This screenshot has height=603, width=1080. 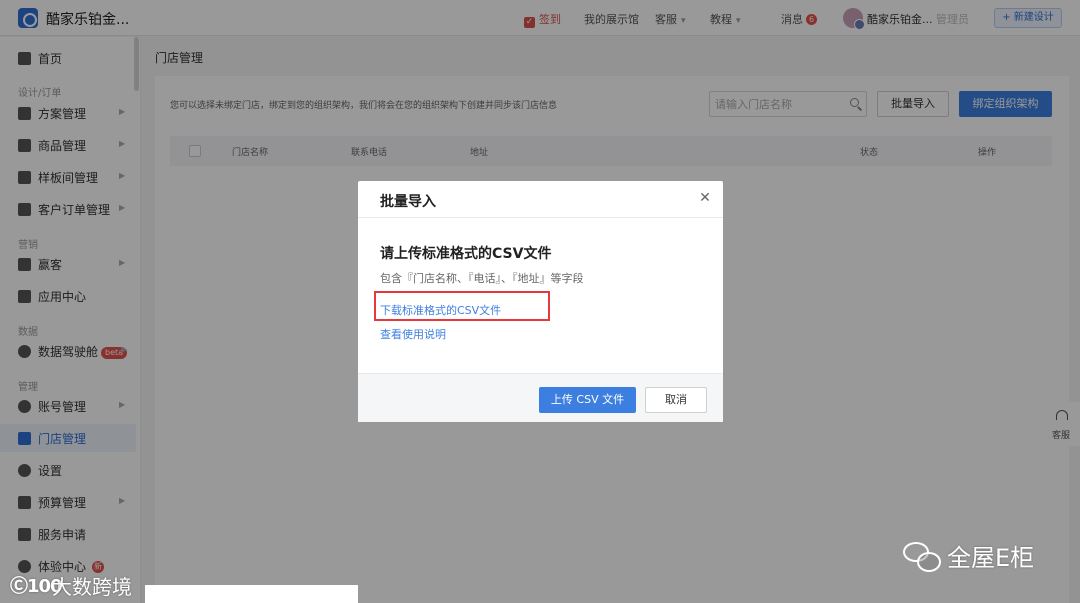 I want to click on close-icon: ✕, so click(x=705, y=198).